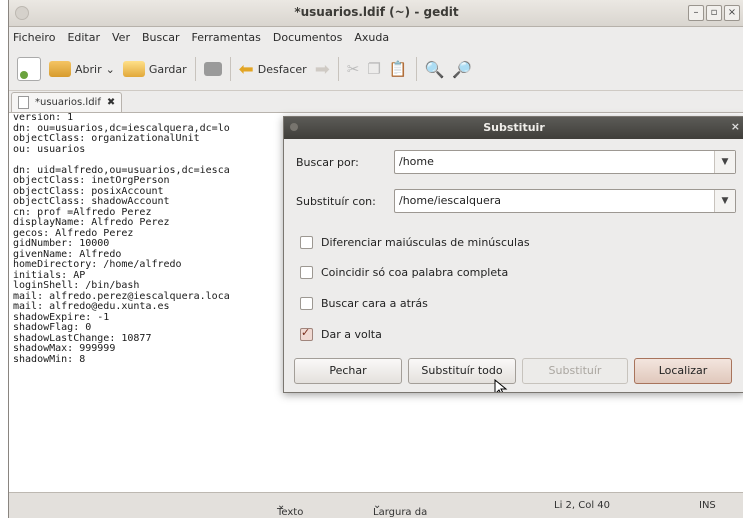 Image resolution: width=743 pixels, height=518 pixels. What do you see at coordinates (415, 272) in the screenshot?
I see `whole-word-label: Coincidir só coa palabra completa` at bounding box center [415, 272].